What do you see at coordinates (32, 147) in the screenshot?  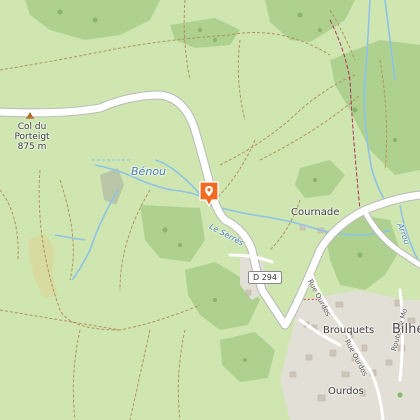 I see `pass-elevation: 875 m` at bounding box center [32, 147].